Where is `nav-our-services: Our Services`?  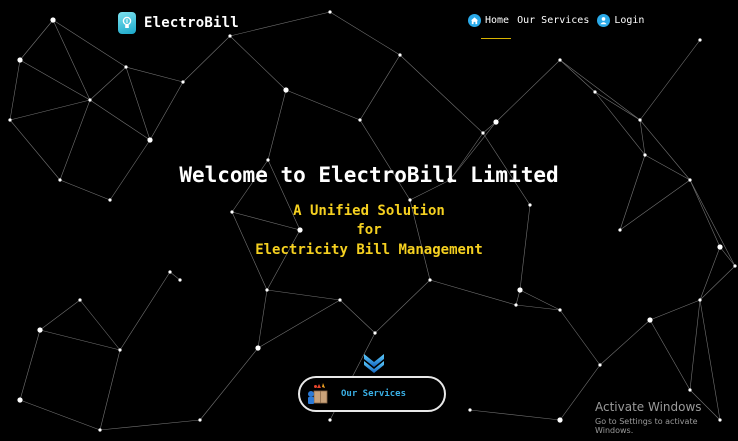 nav-our-services: Our Services is located at coordinates (553, 20).